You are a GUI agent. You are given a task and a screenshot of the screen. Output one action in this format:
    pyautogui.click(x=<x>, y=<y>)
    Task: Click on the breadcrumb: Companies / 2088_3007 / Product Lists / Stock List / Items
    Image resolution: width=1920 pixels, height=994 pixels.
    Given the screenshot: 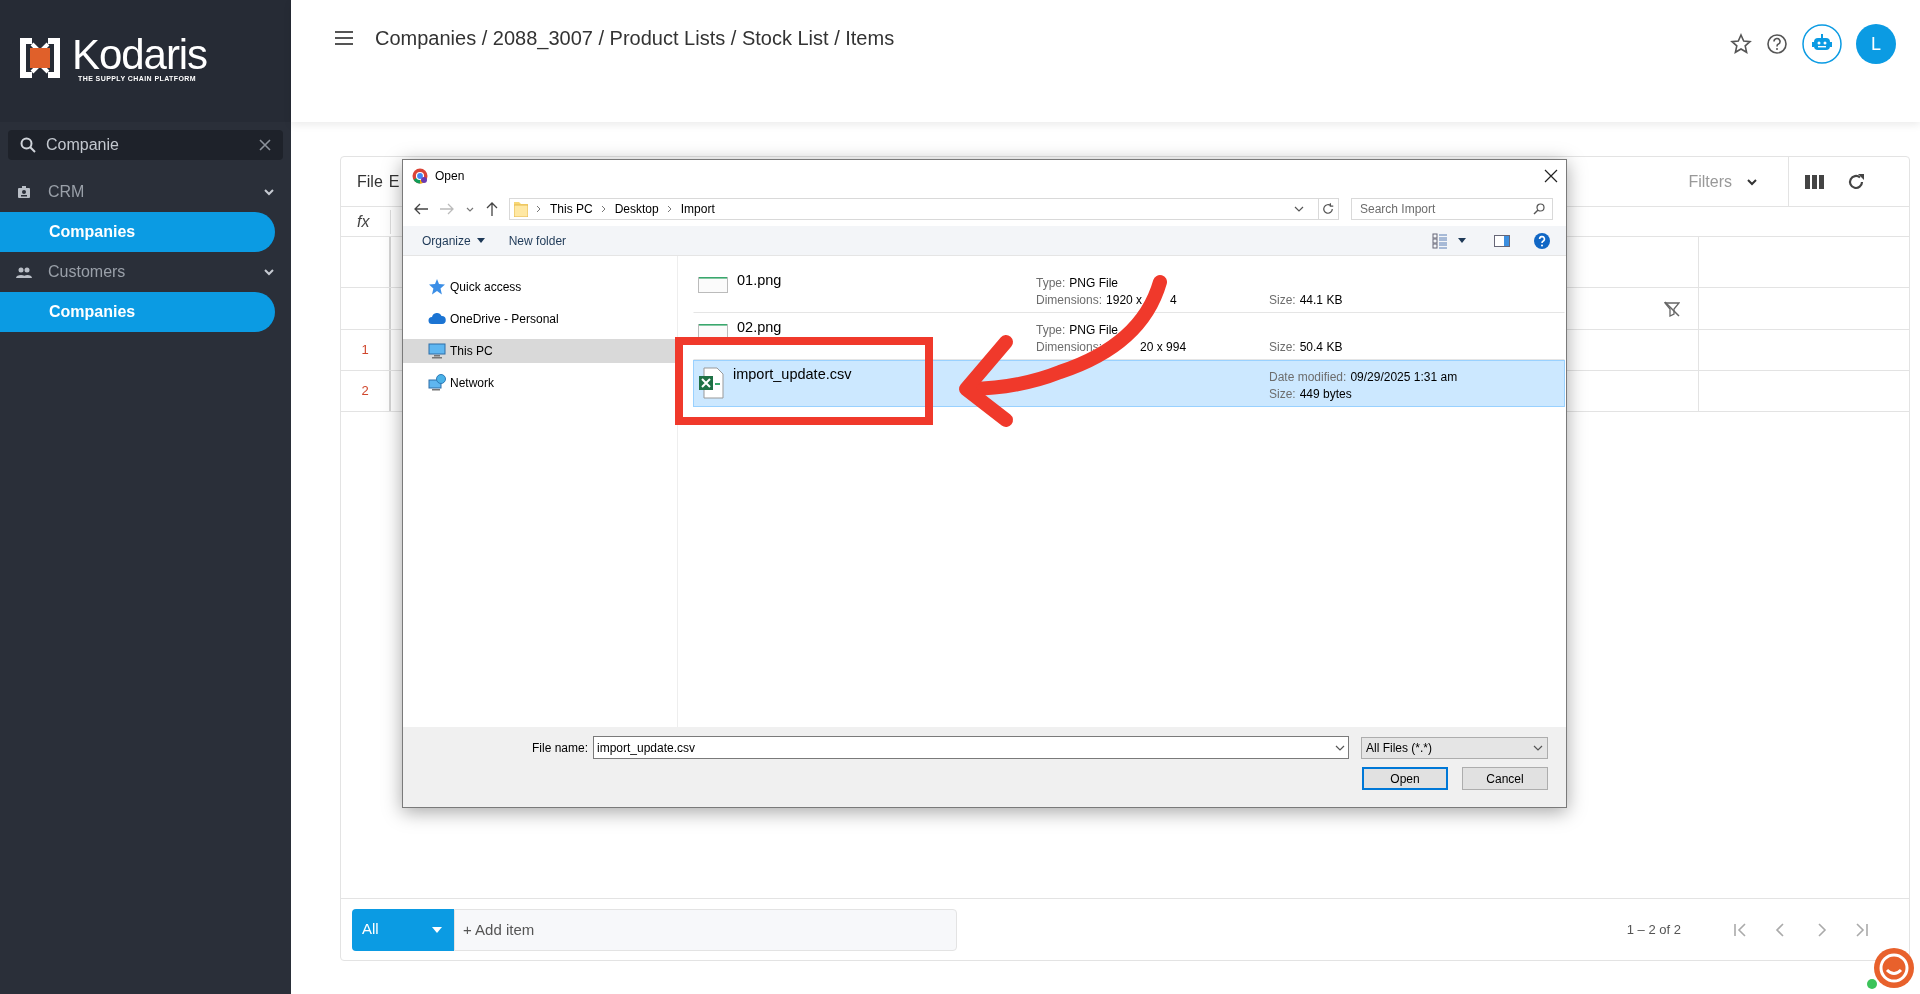 What is the action you would take?
    pyautogui.click(x=635, y=39)
    